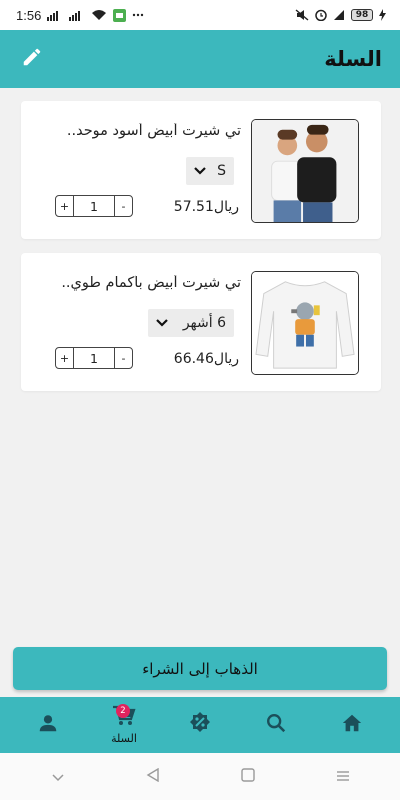  I want to click on home-icon, so click(352, 725).